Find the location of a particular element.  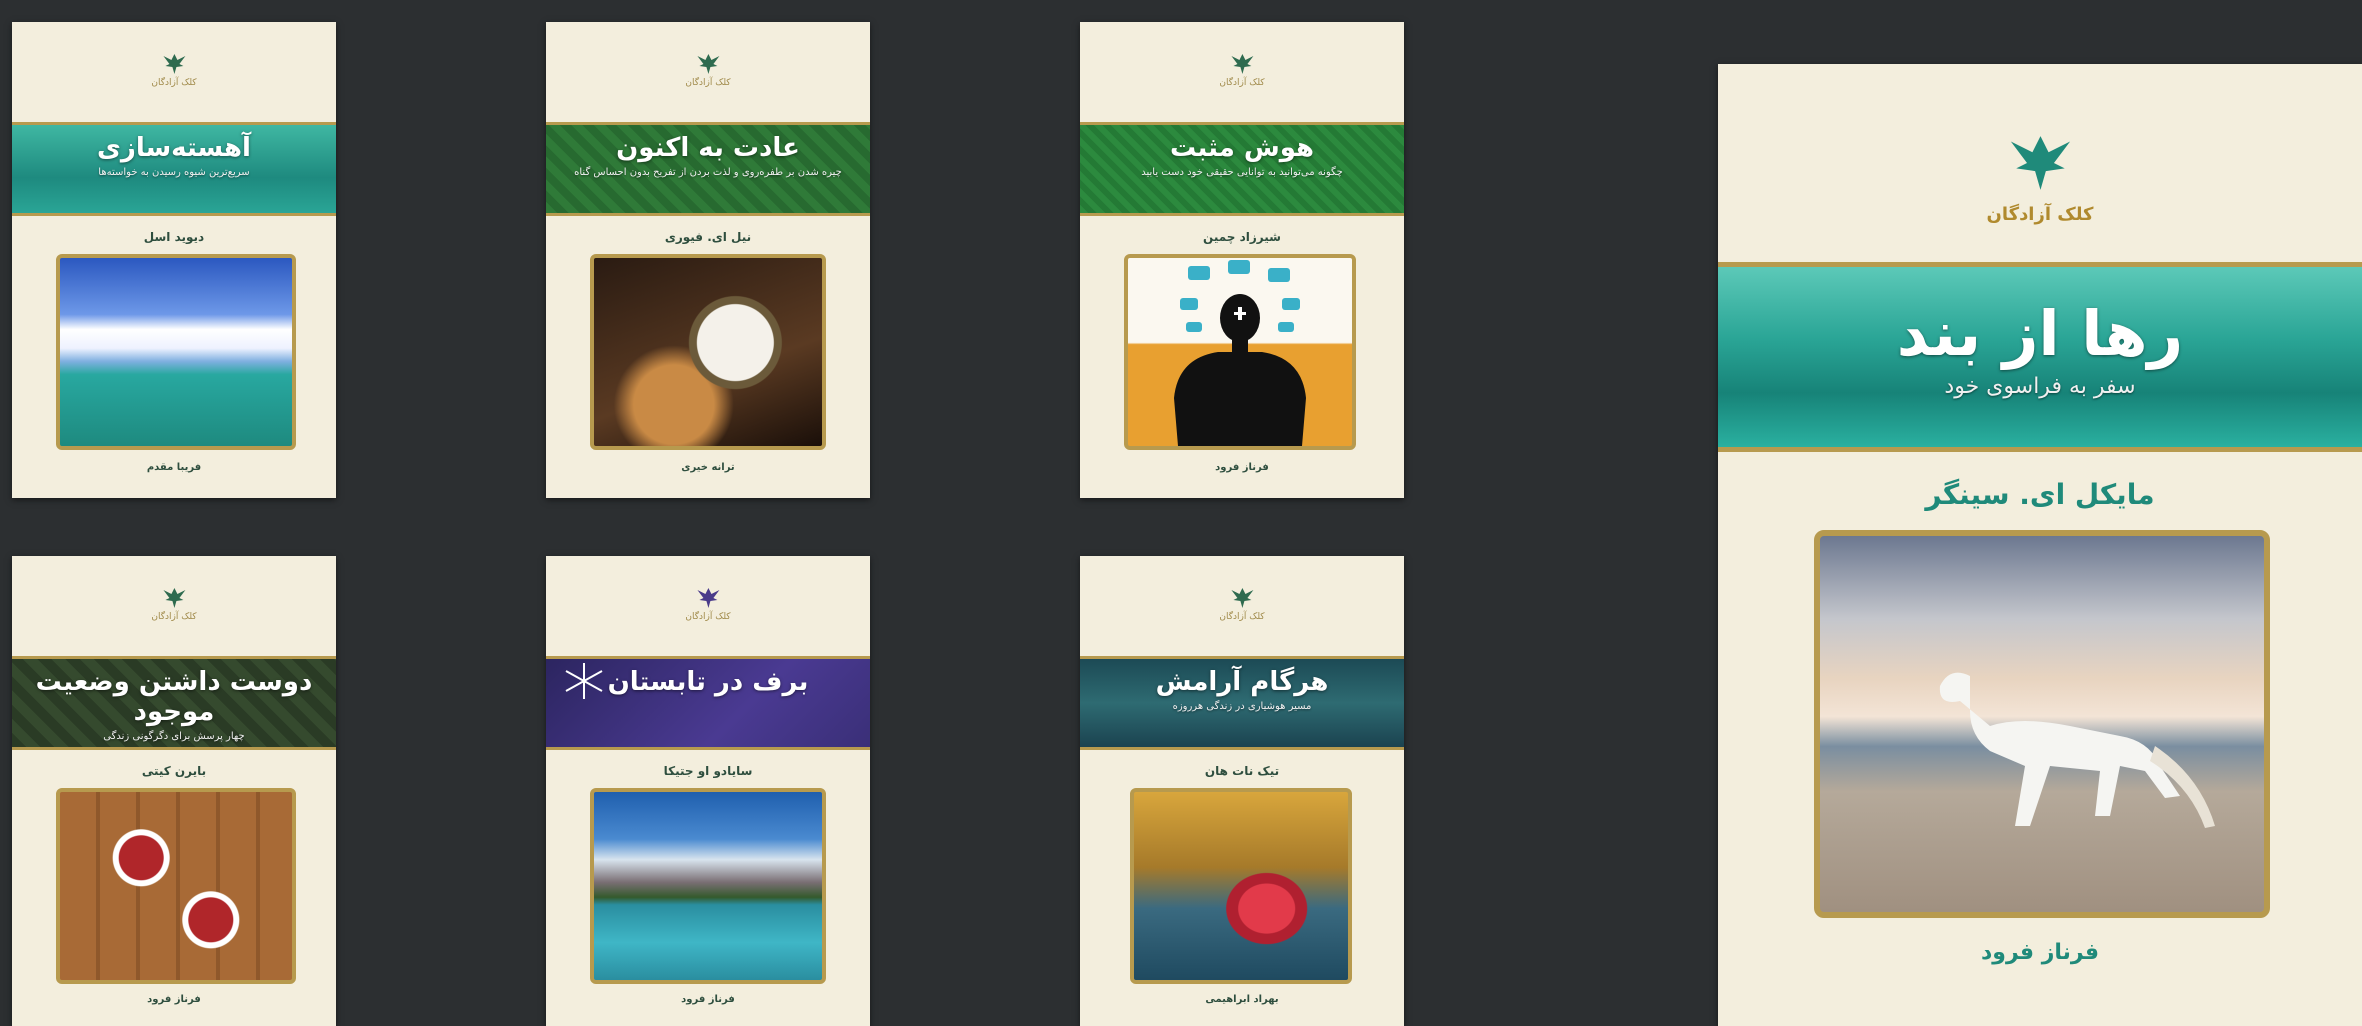

book-author: نیل ای. فیوری is located at coordinates (708, 237).